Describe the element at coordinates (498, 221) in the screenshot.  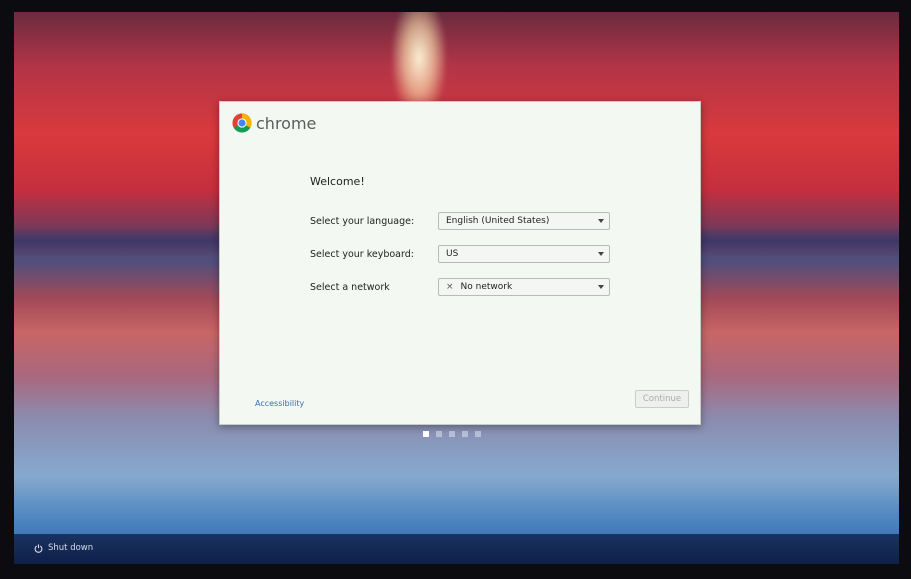
I see `language-selected-value: English (United States)` at that location.